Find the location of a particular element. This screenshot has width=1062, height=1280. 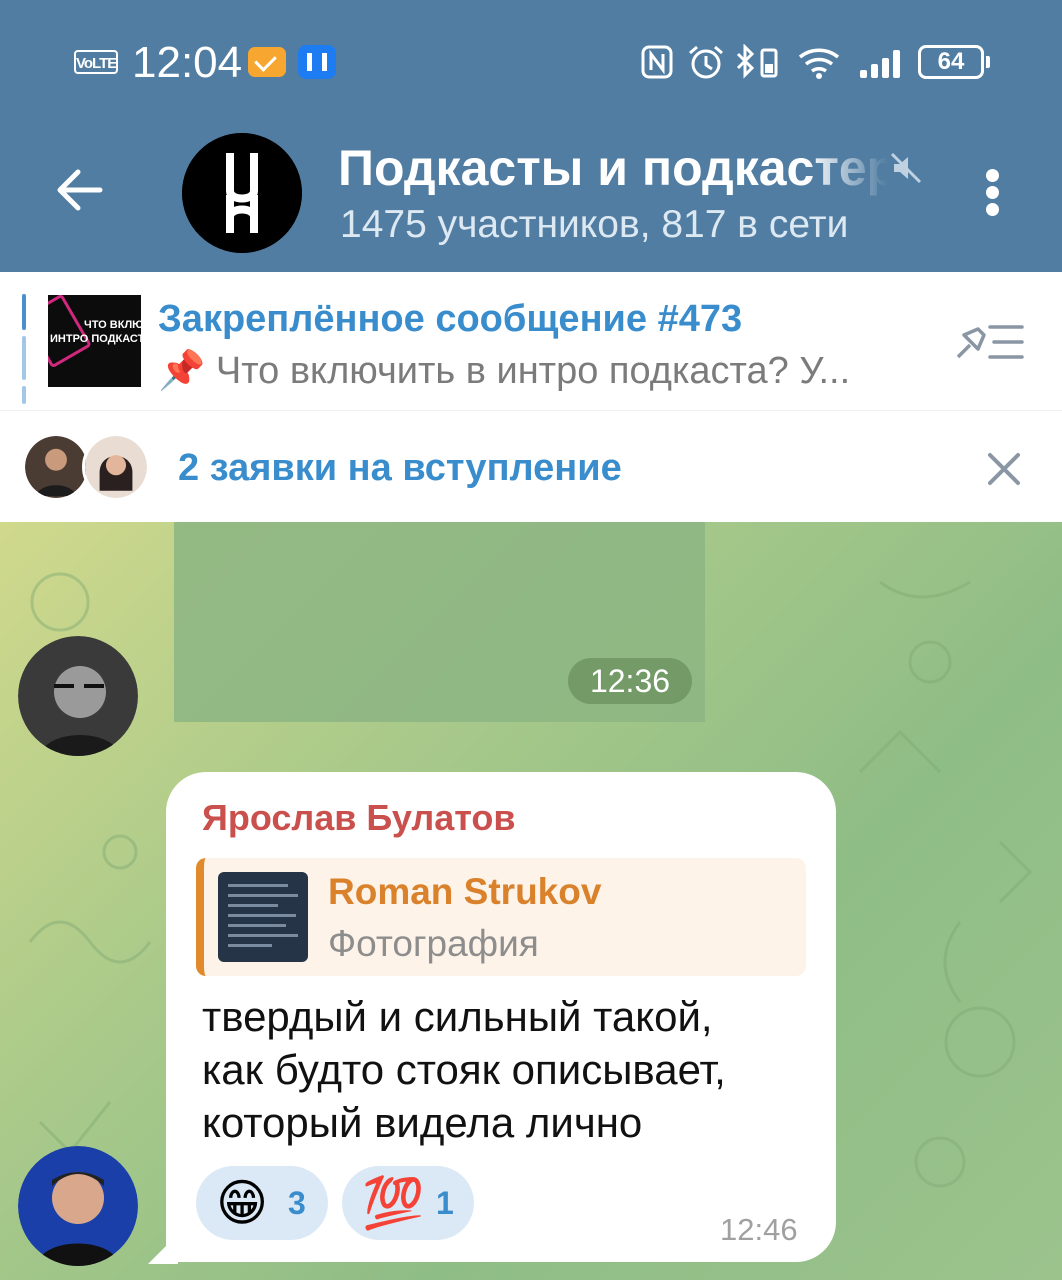

sender-name: Ярослав Булатов is located at coordinates (359, 818).